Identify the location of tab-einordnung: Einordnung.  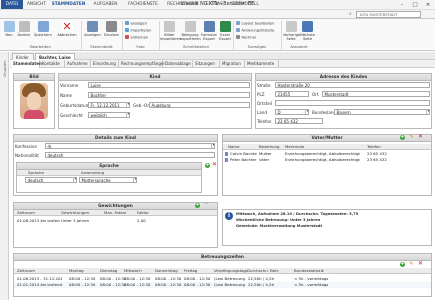
(105, 64).